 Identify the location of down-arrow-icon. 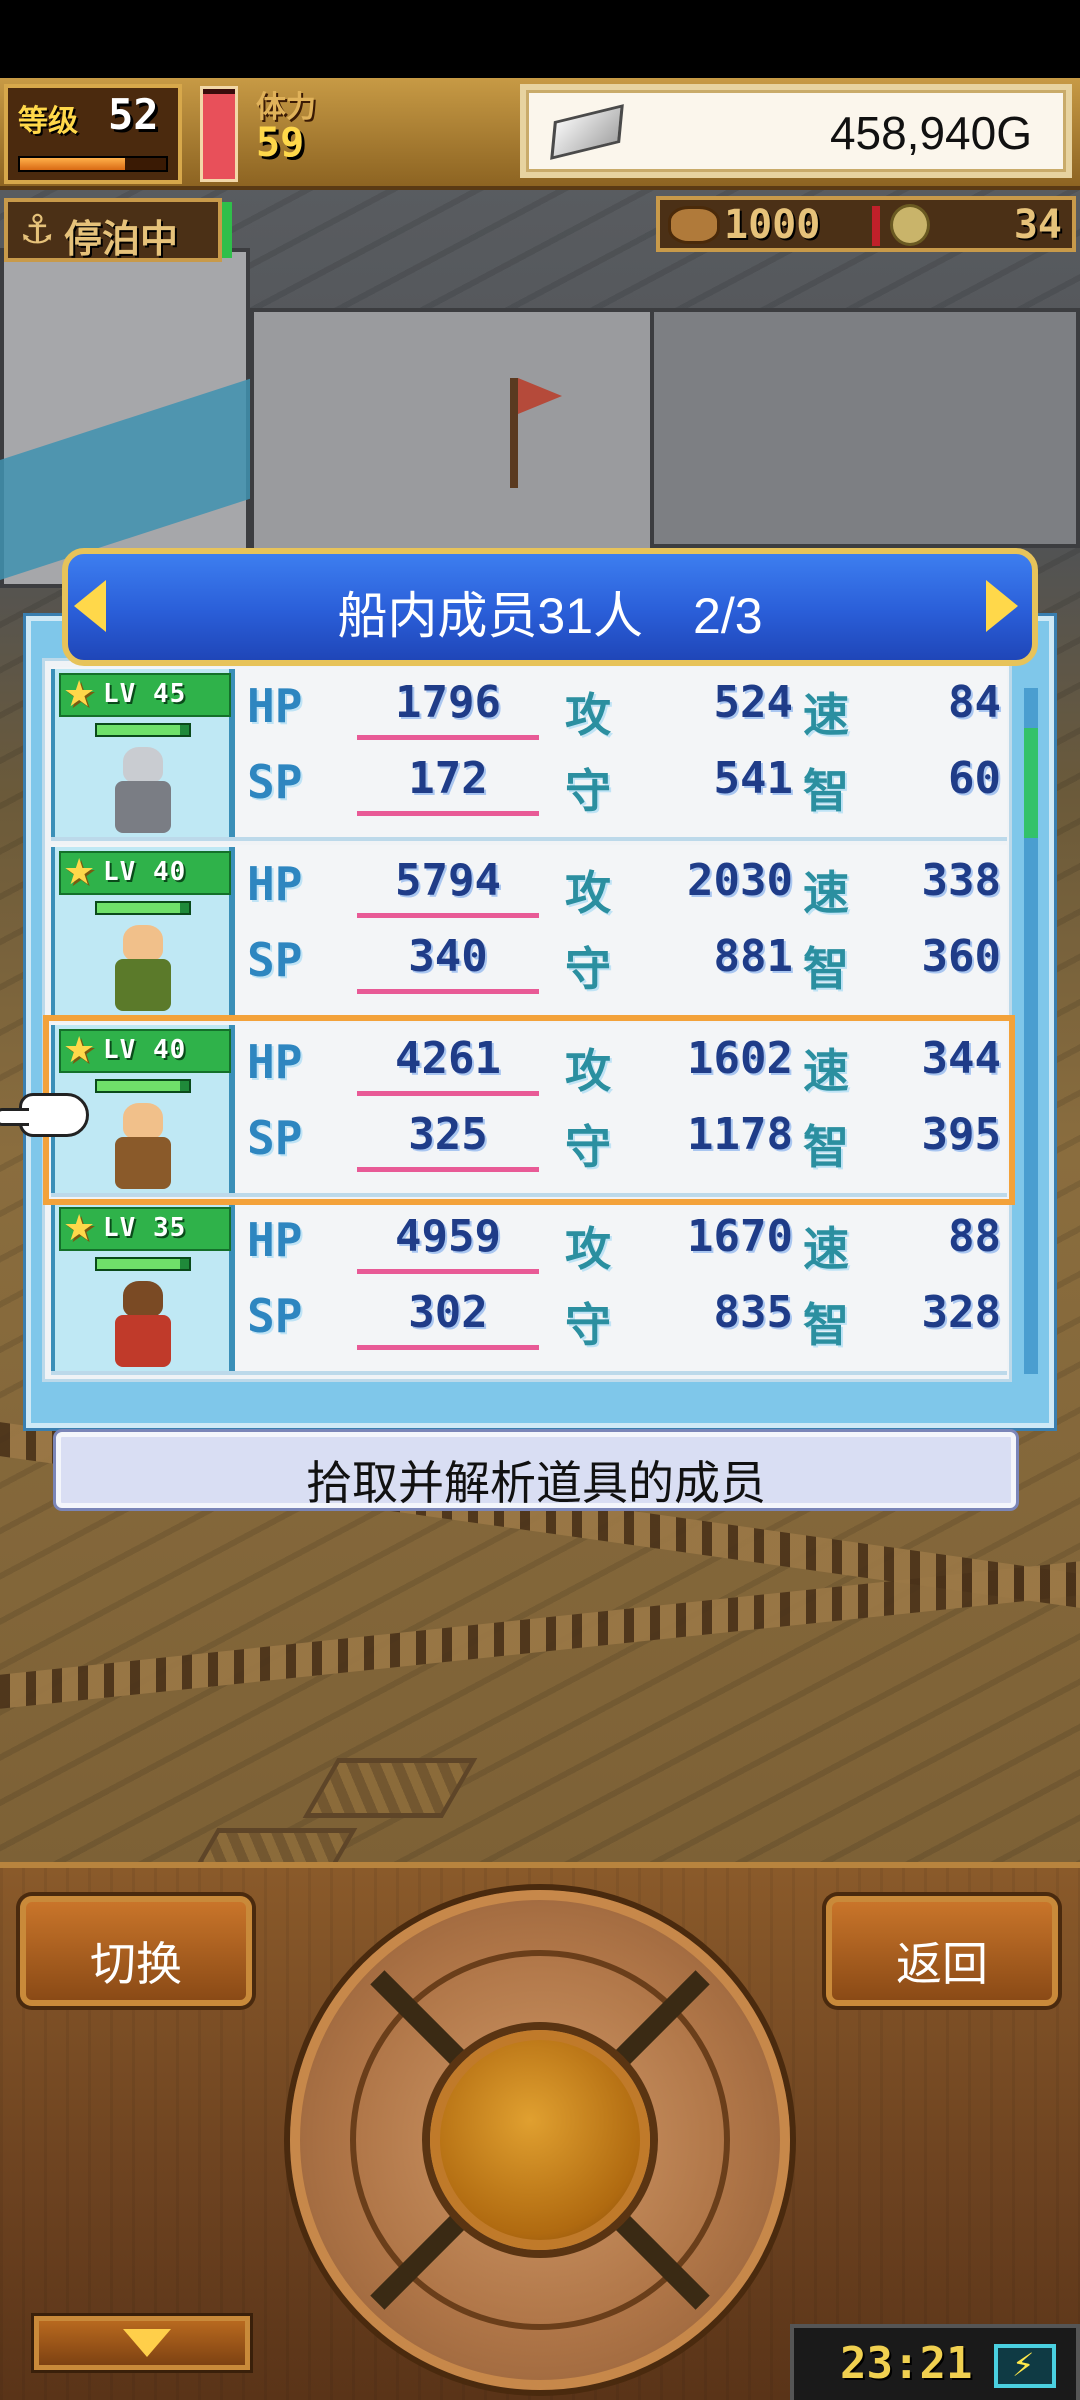
(147, 2343).